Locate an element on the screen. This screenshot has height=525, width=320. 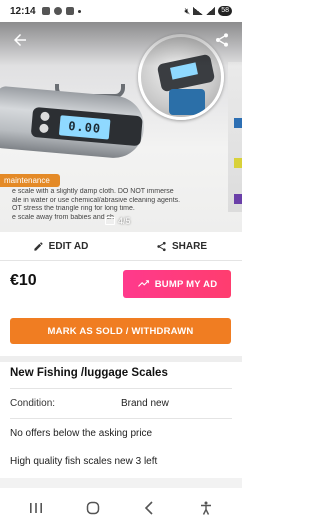
chevron-left-icon is located at coordinates (149, 507).